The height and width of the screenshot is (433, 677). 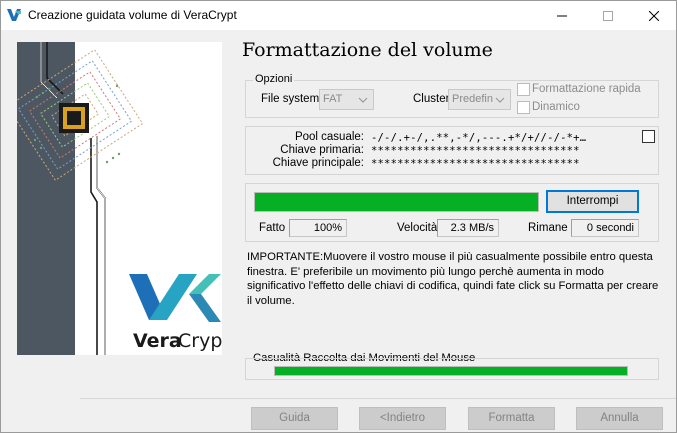 What do you see at coordinates (605, 228) in the screenshot?
I see `time-left-value: 0 secondi` at bounding box center [605, 228].